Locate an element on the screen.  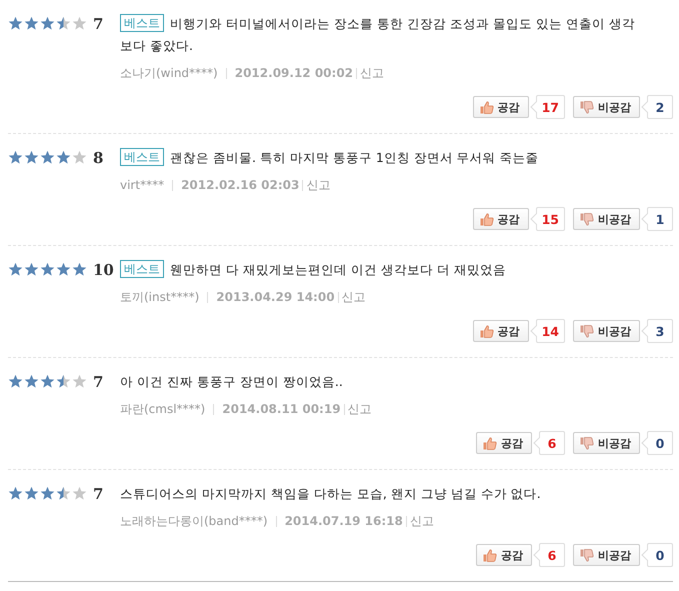
dislike-count: 1 is located at coordinates (657, 219).